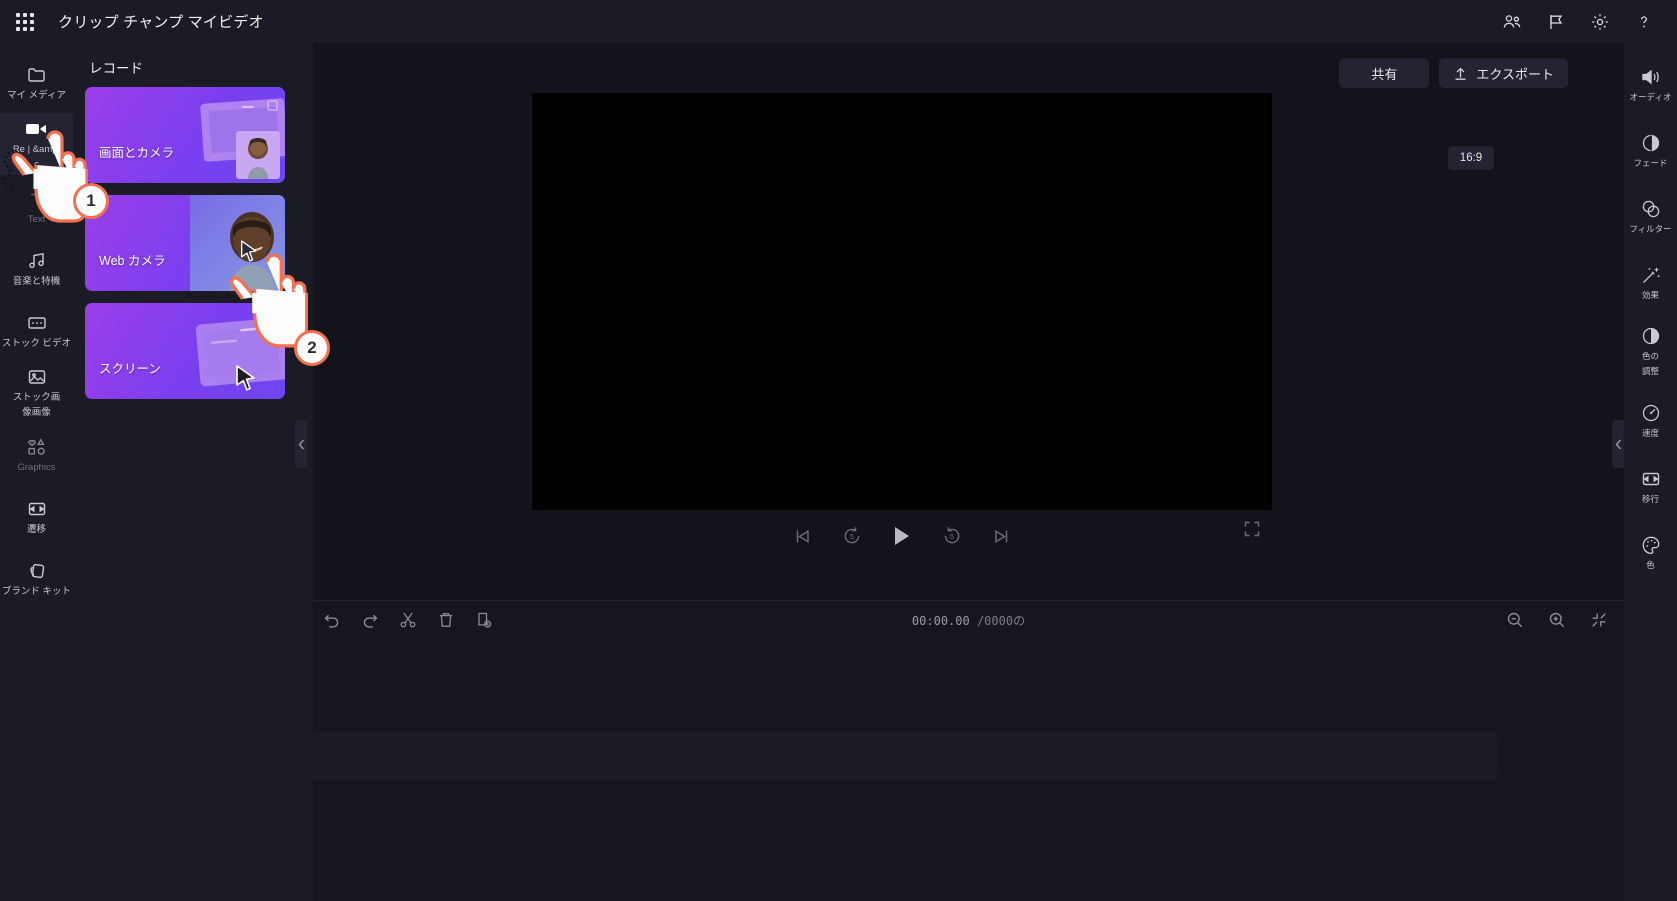  I want to click on skip-to-end-button, so click(1001, 536).